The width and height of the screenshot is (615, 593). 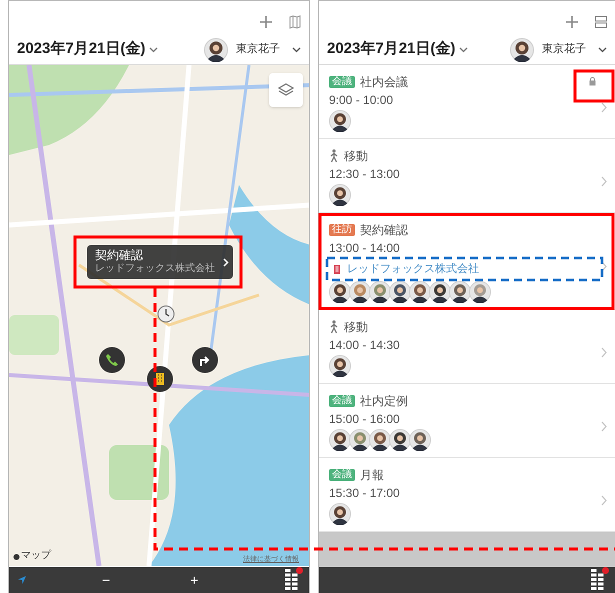 What do you see at coordinates (22, 580) in the screenshot?
I see `location-arrow-icon` at bounding box center [22, 580].